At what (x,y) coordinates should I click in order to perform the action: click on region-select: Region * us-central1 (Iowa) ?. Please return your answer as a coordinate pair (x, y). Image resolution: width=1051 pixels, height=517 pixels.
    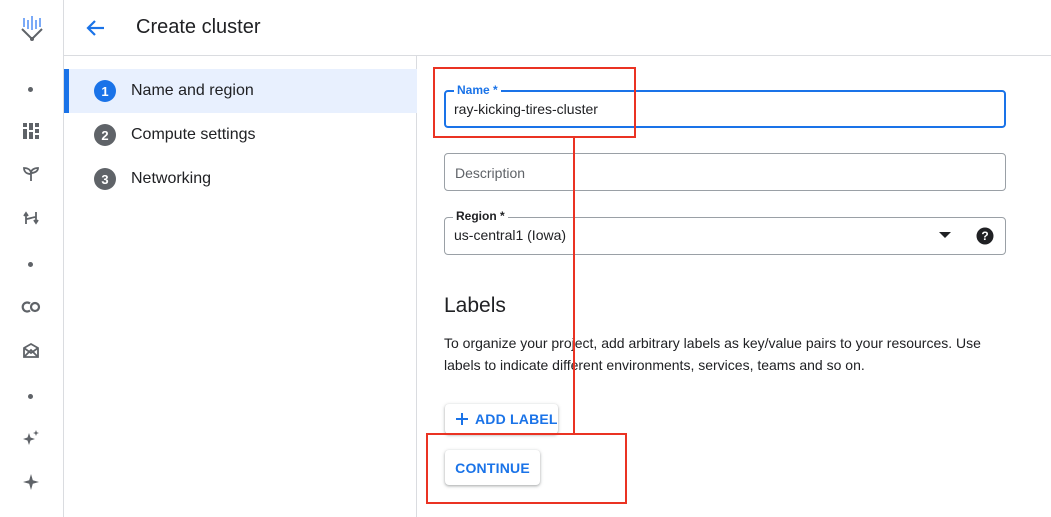
    Looking at the image, I should click on (725, 232).